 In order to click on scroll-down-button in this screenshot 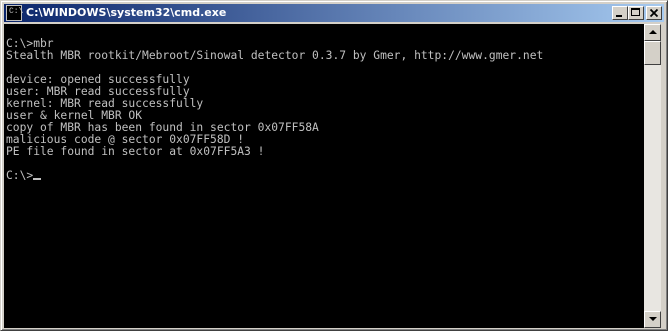, I will do `click(652, 319)`.